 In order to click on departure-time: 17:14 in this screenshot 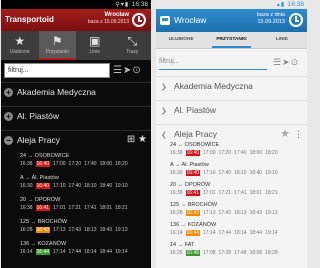, I will do `click(209, 233)`.